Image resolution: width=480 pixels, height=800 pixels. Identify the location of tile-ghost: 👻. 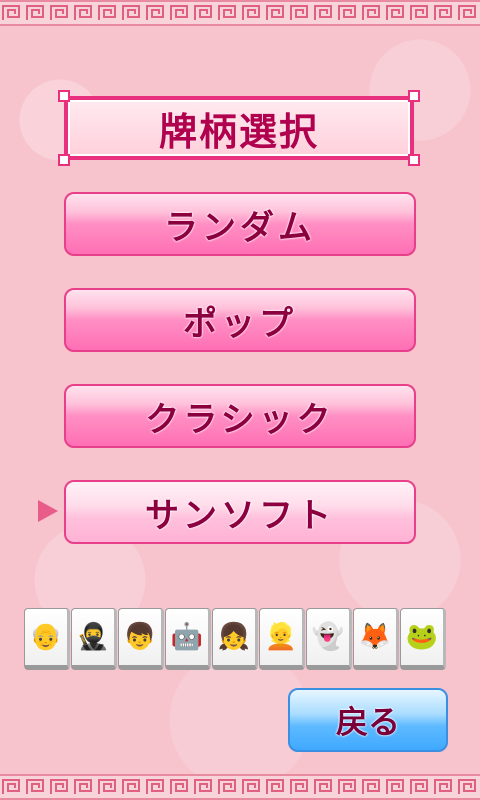
(329, 639).